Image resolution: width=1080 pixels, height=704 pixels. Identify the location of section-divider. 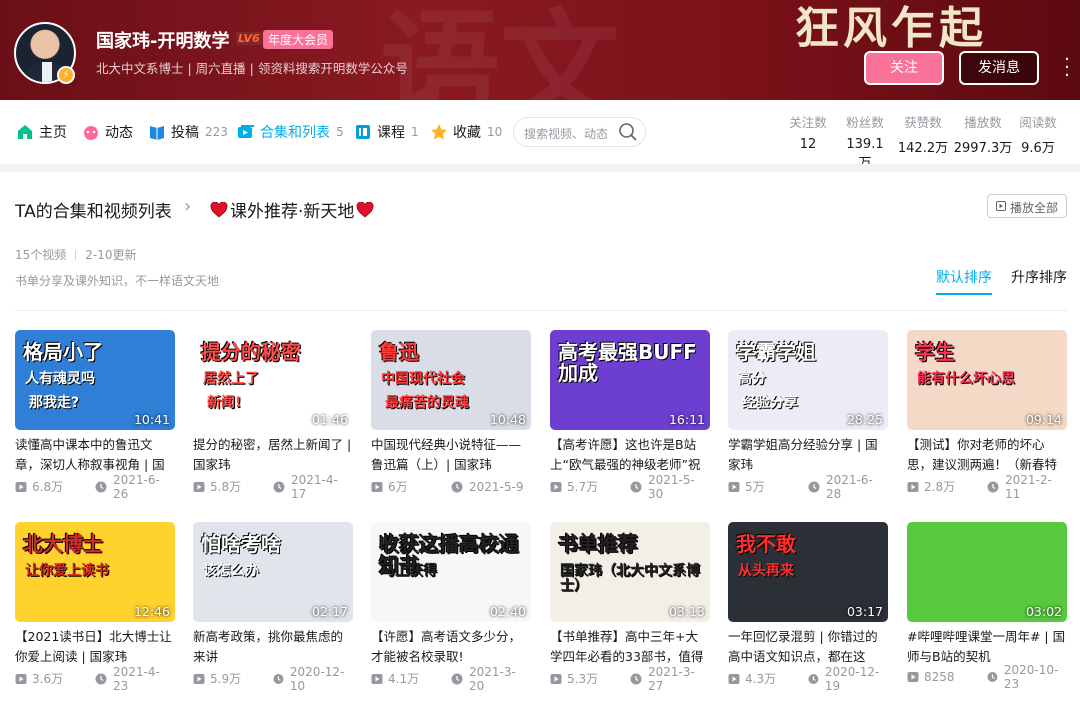
(541, 310).